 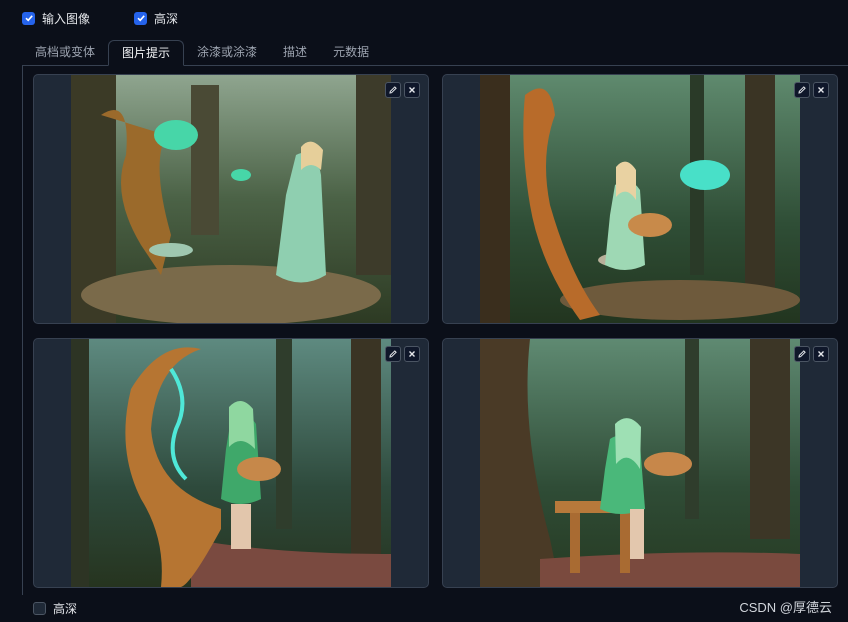 I want to click on top-options: 输入图像 高深, so click(x=122, y=18).